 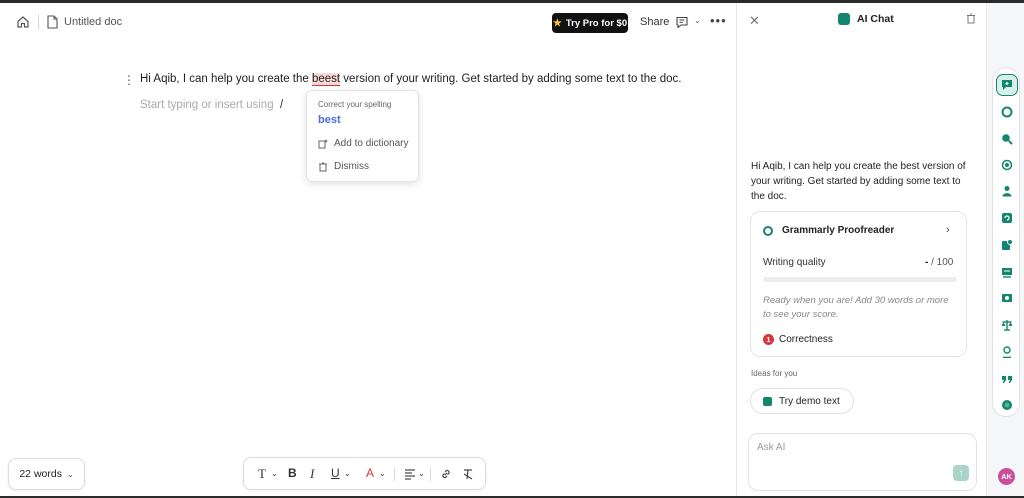 What do you see at coordinates (809, 401) in the screenshot?
I see `try-demo-text-label: Try demo text` at bounding box center [809, 401].